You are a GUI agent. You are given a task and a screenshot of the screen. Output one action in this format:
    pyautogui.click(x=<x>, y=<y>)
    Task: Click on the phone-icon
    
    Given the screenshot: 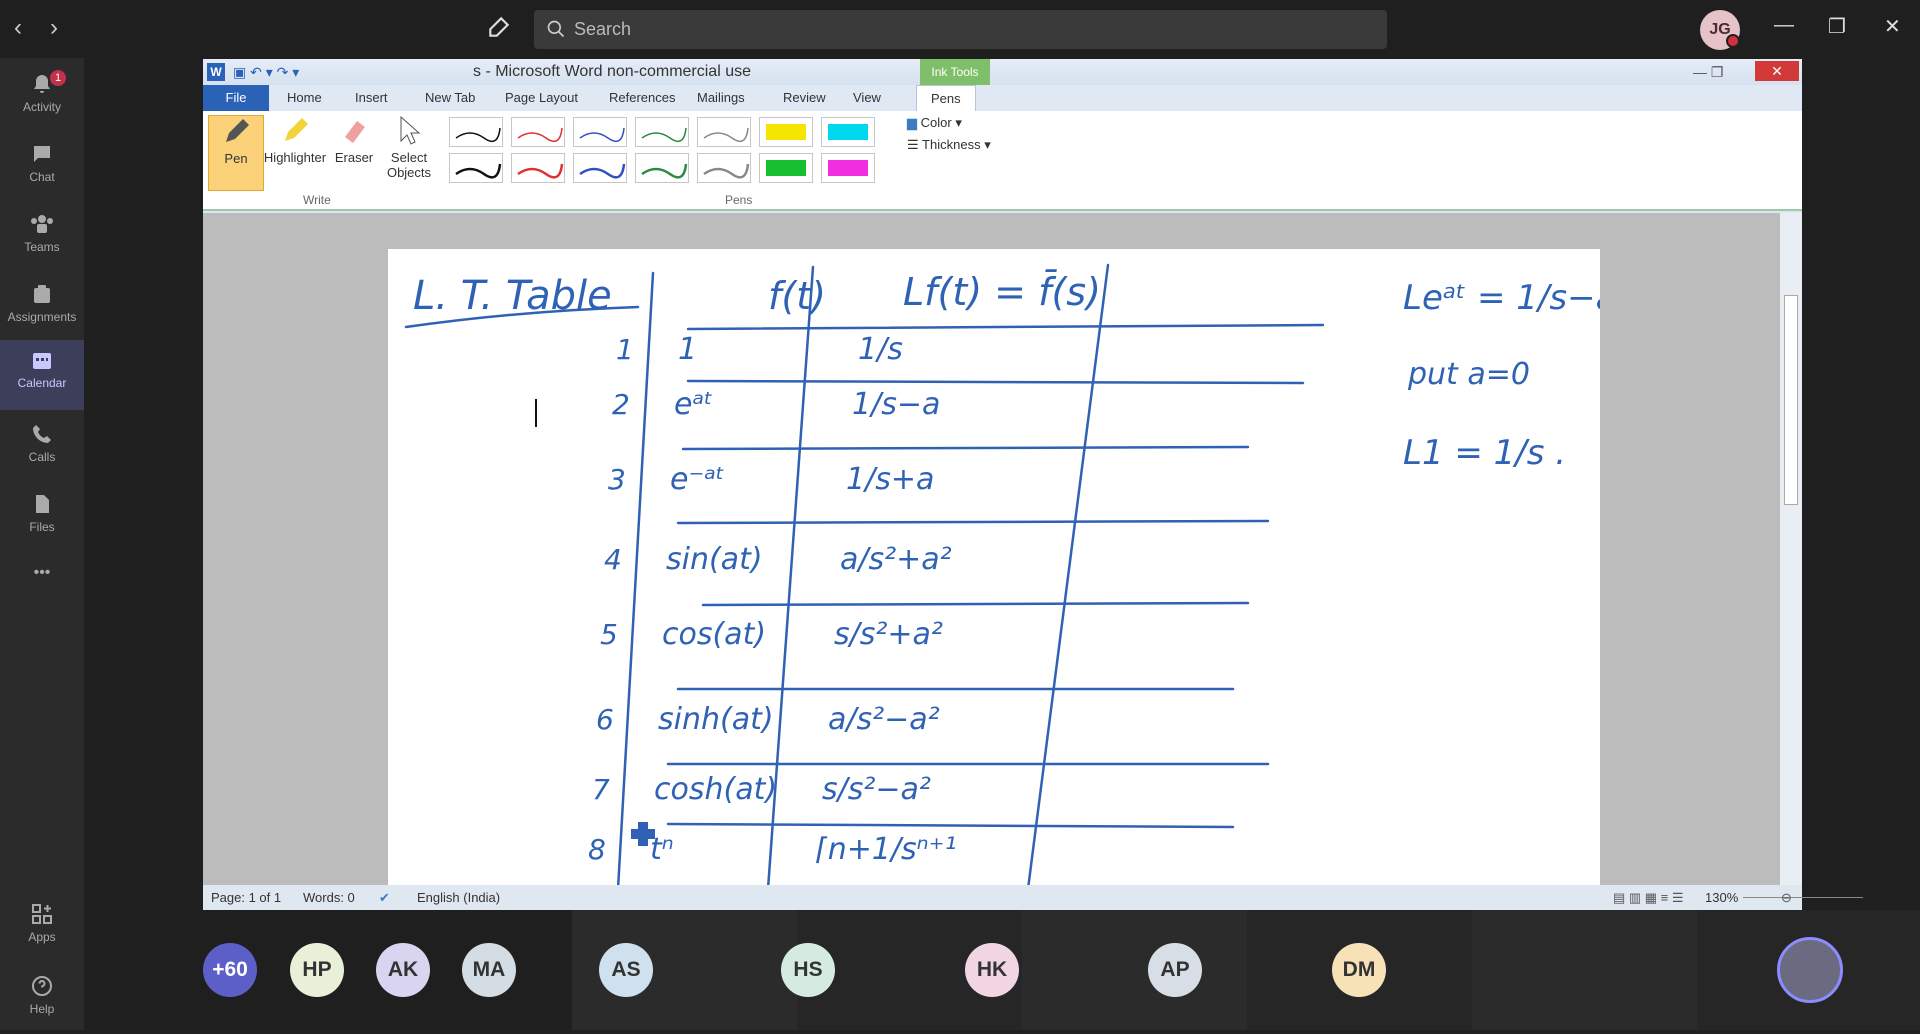 What is the action you would take?
    pyautogui.click(x=42, y=434)
    